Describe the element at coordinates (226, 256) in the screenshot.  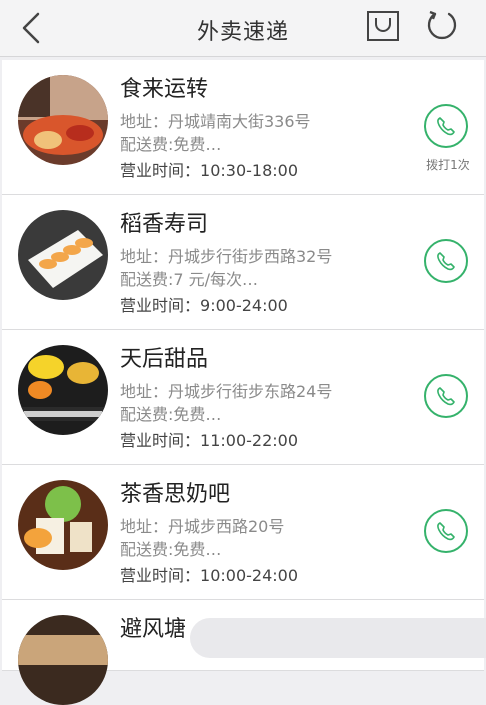
I see `restaurant-address: 地址：丹城步行街步西路32号` at that location.